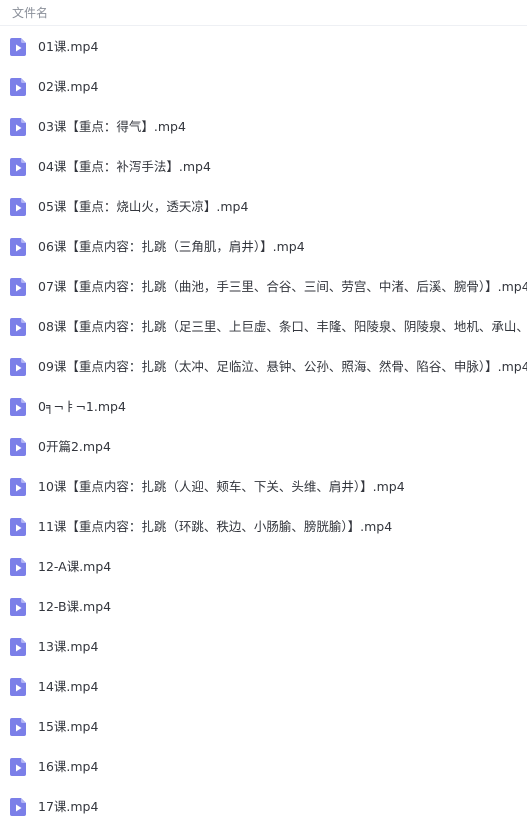 The width and height of the screenshot is (527, 818). Describe the element at coordinates (263, 687) in the screenshot. I see `file-row: 14课.mp4` at that location.